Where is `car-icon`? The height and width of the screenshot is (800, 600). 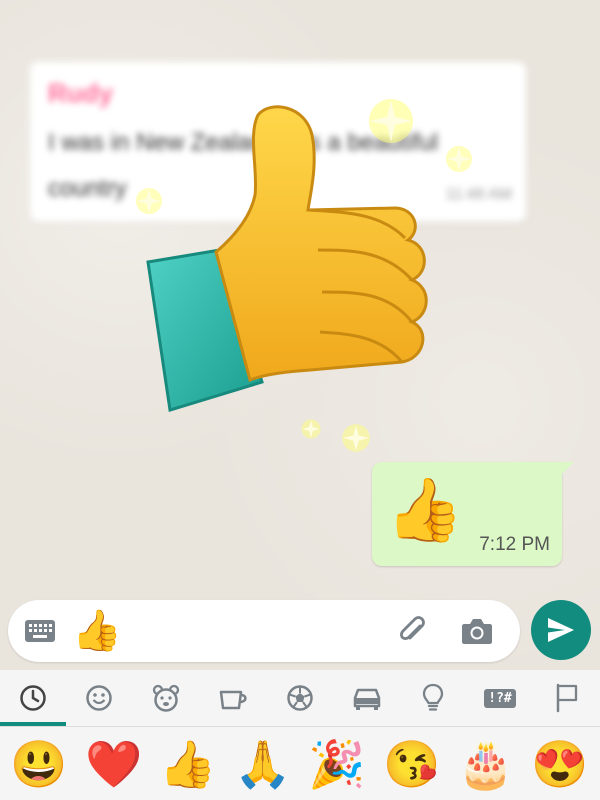 car-icon is located at coordinates (367, 699).